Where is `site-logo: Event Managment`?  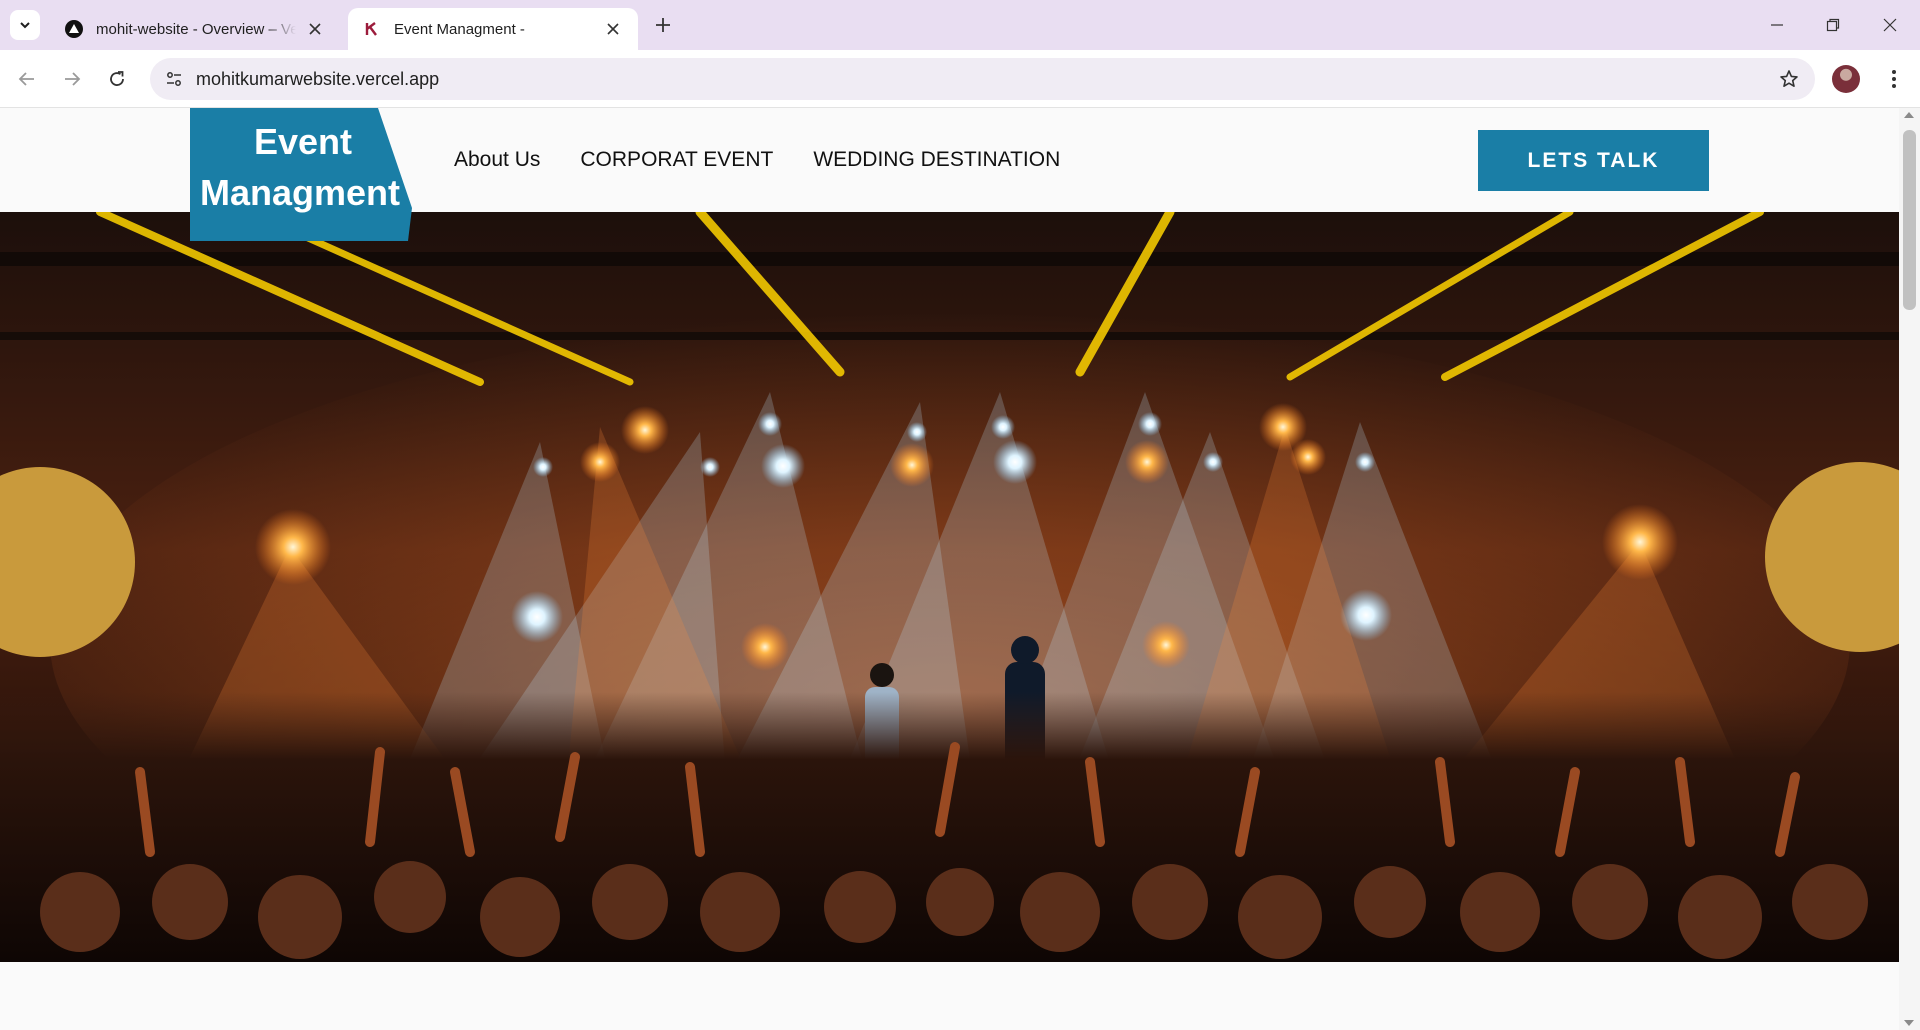 site-logo: Event Managment is located at coordinates (301, 174).